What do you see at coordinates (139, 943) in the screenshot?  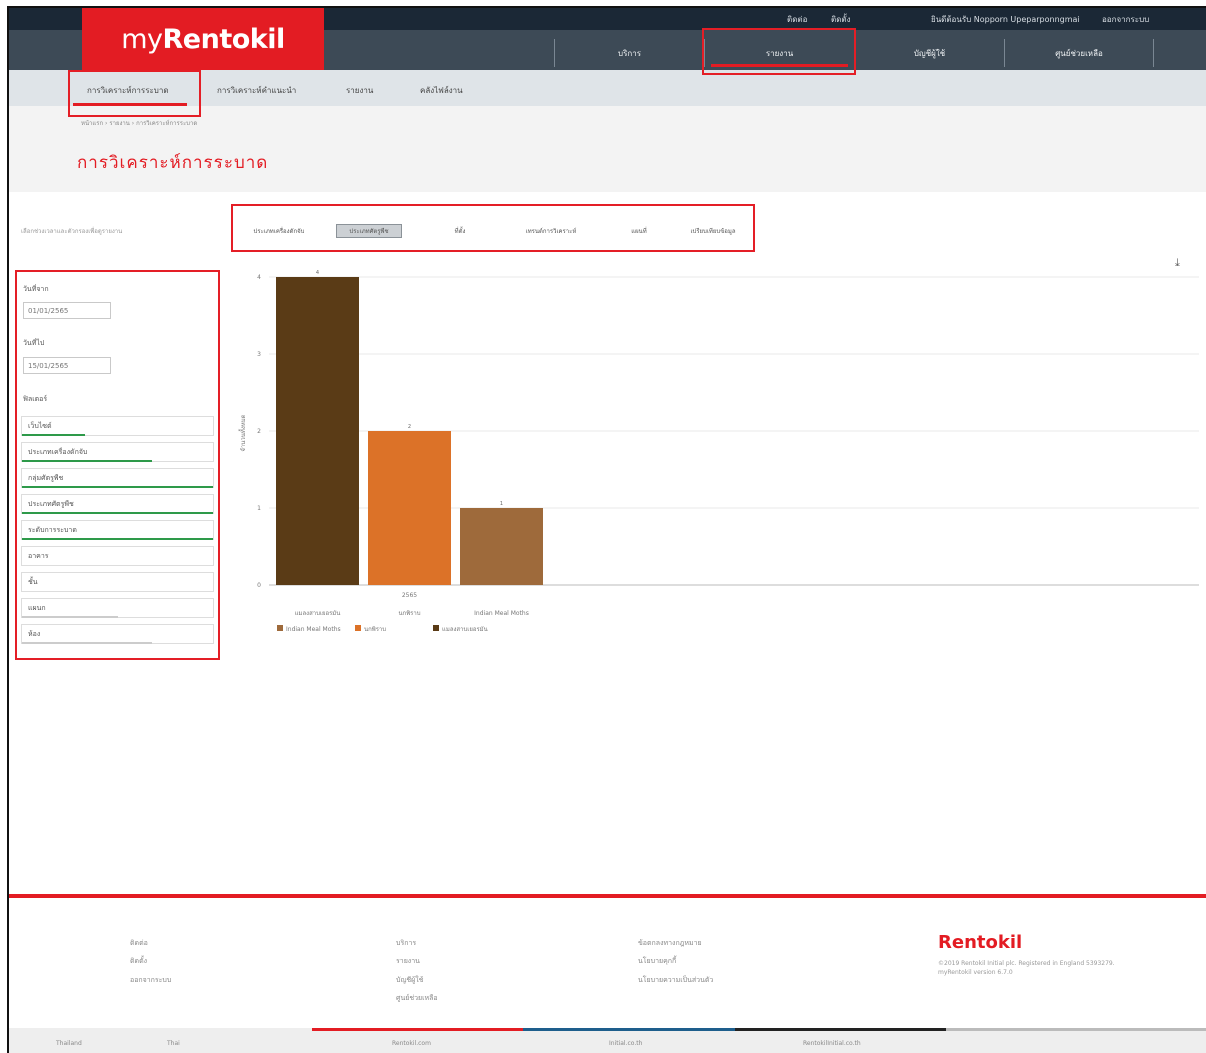 I see `footer-link-contact: ติดต่อ` at bounding box center [139, 943].